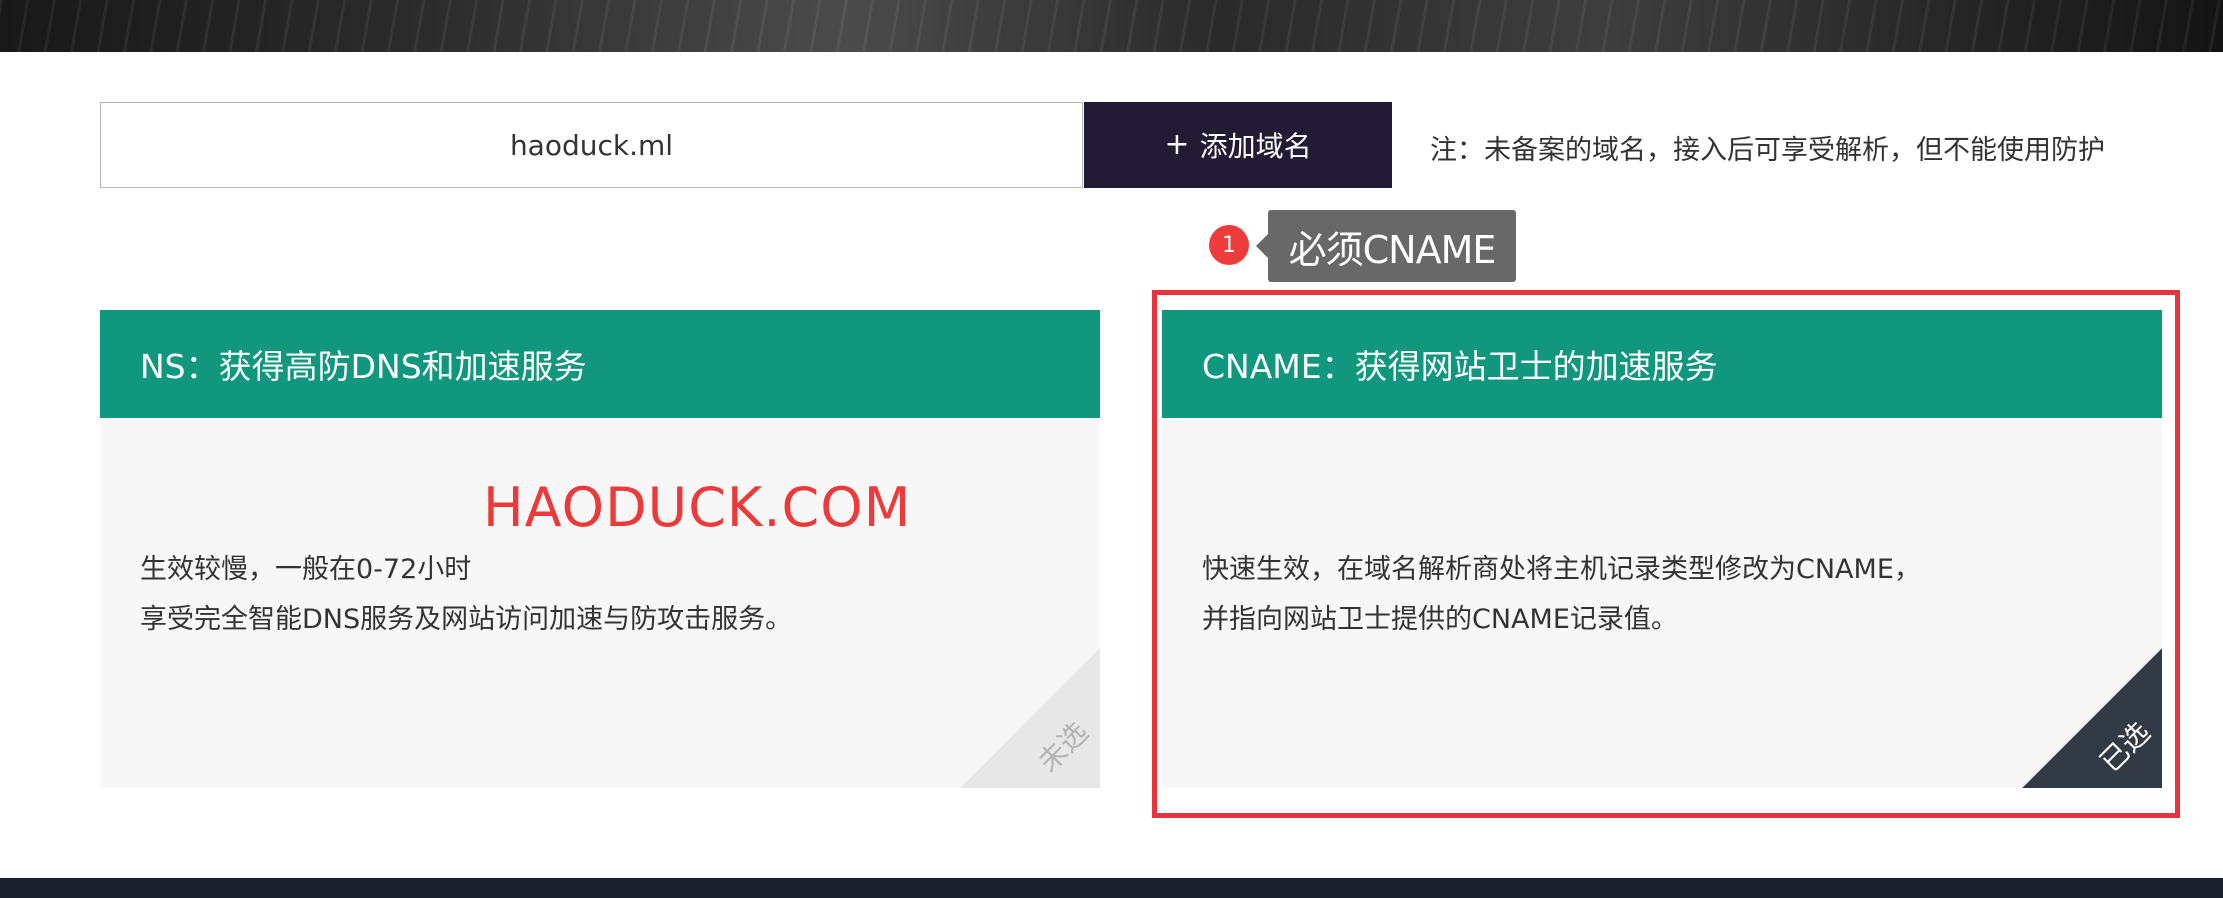  What do you see at coordinates (1177, 144) in the screenshot?
I see `plus-icon: +` at bounding box center [1177, 144].